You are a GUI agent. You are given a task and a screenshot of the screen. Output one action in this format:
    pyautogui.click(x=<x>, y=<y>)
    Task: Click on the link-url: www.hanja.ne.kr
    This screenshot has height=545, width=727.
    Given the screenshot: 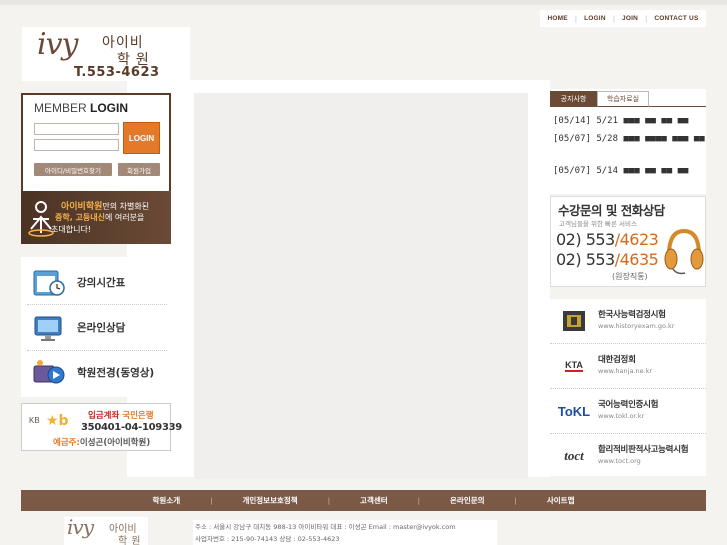 What is the action you would take?
    pyautogui.click(x=625, y=371)
    